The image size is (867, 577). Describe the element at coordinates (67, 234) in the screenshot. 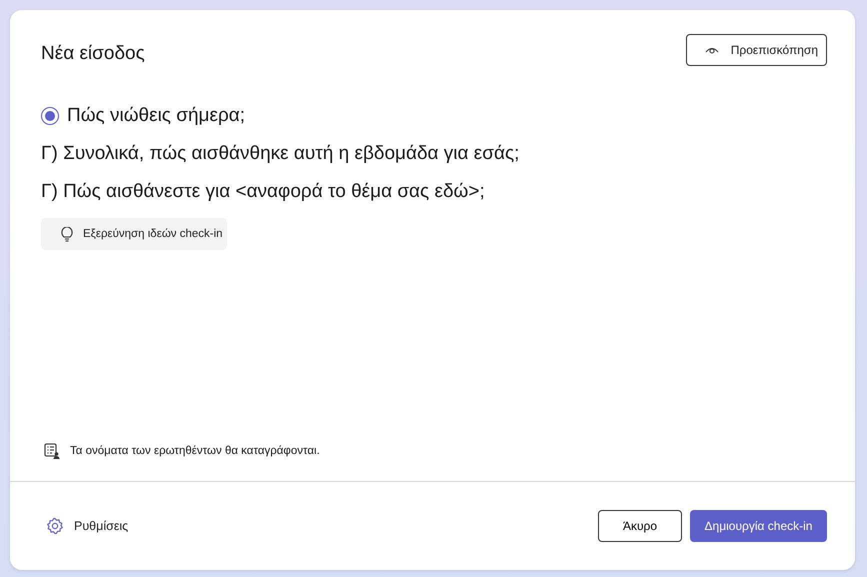

I see `lightbulb-icon` at that location.